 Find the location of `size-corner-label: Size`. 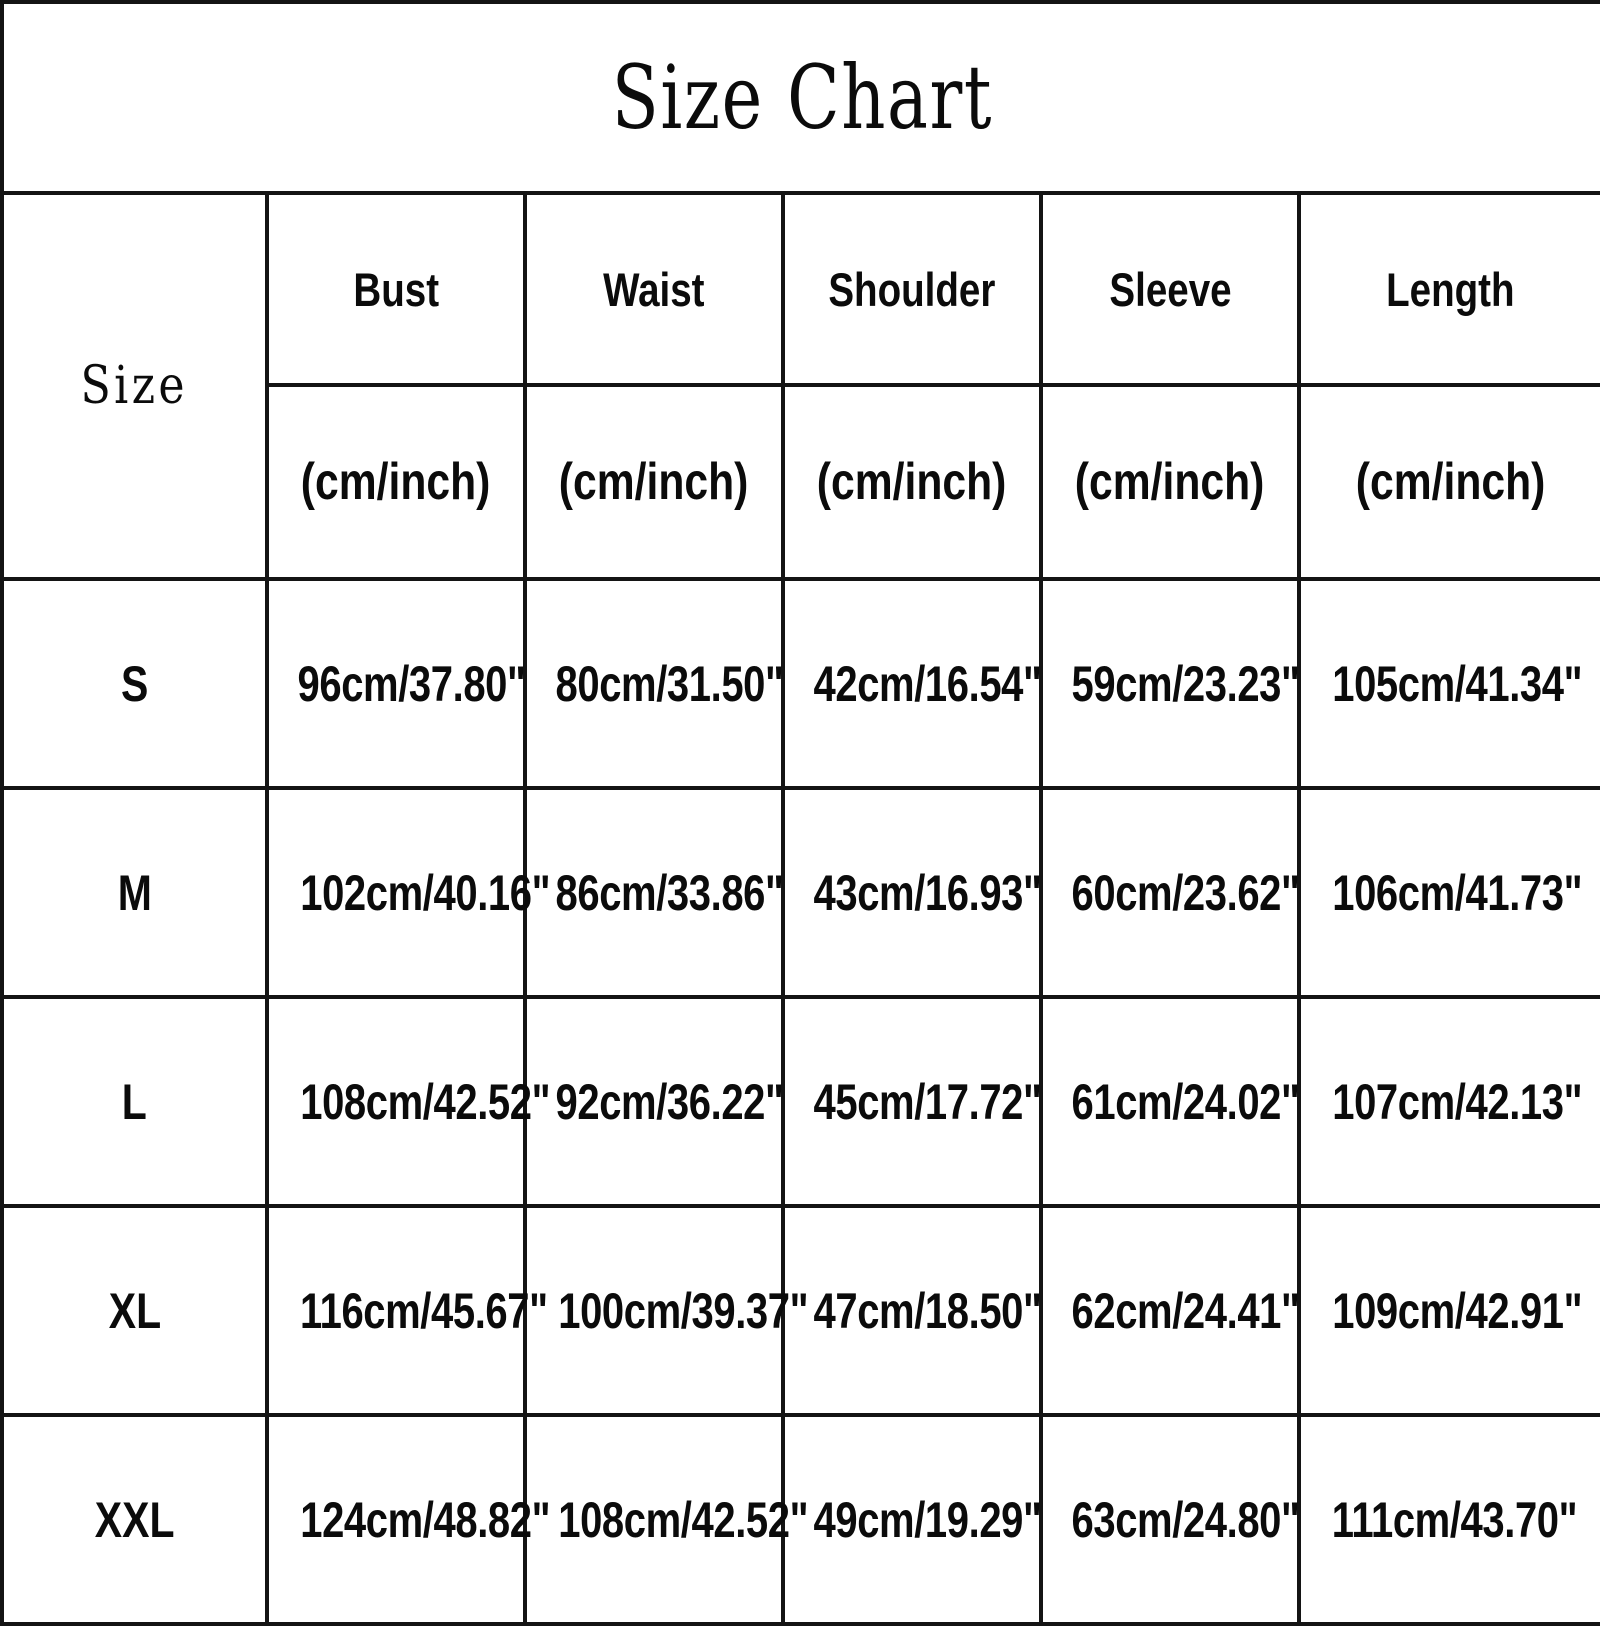

size-corner-label: Size is located at coordinates (134, 386).